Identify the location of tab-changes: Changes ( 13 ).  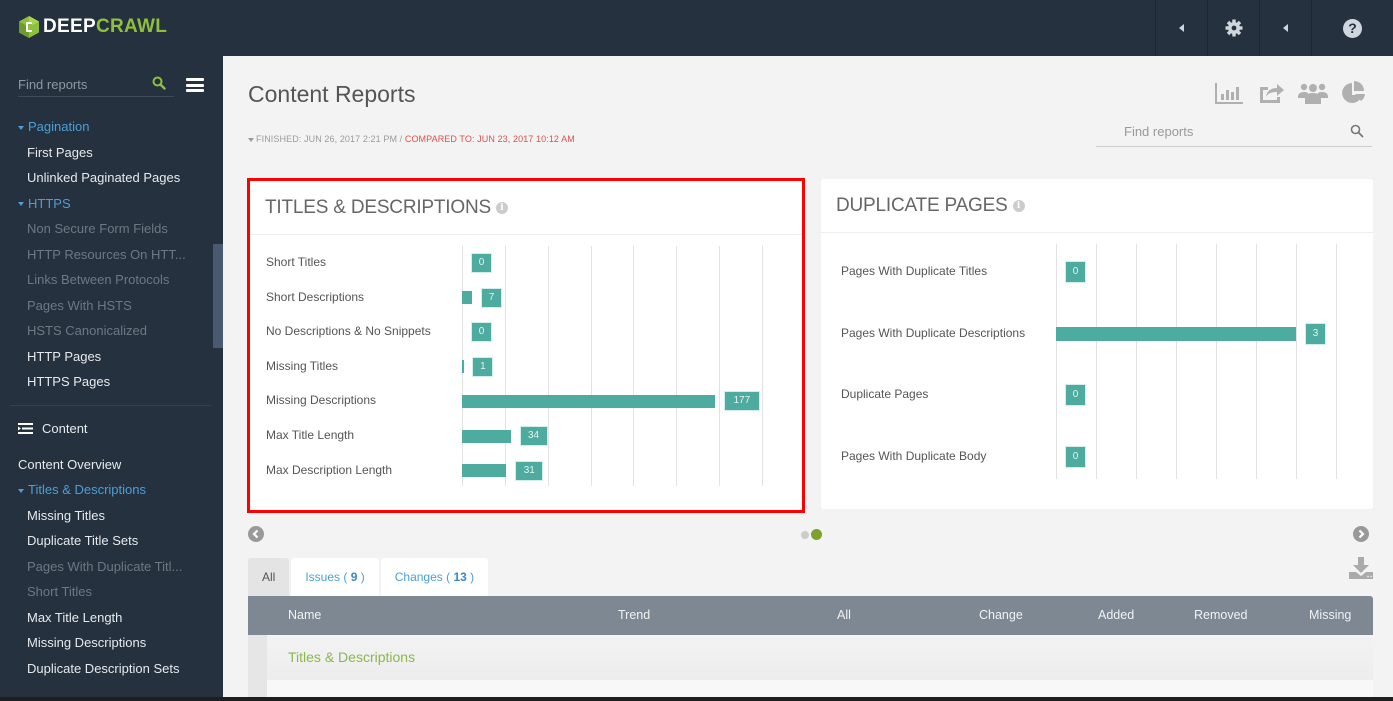
(434, 577).